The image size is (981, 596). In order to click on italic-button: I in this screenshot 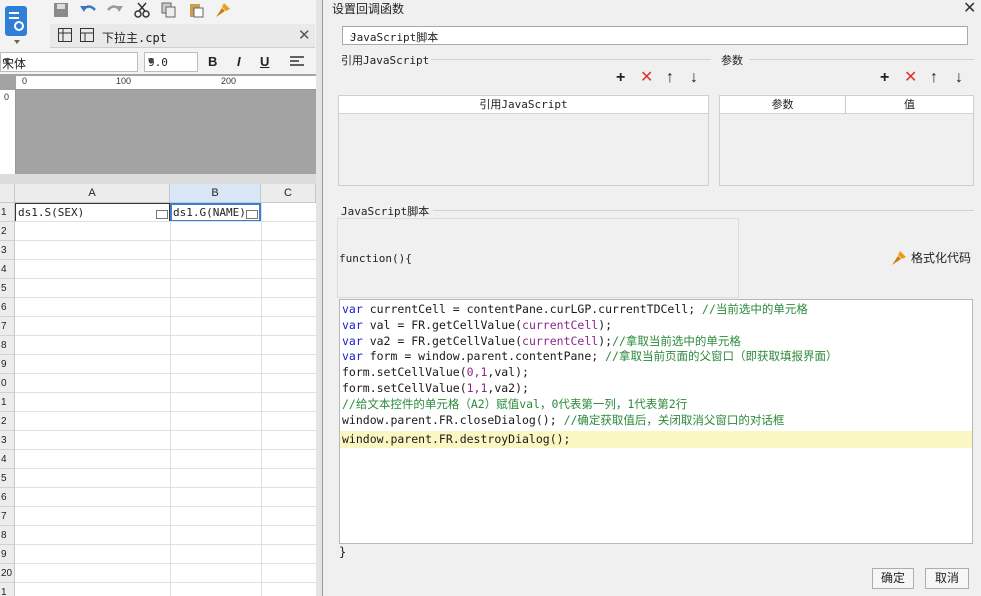, I will do `click(239, 61)`.